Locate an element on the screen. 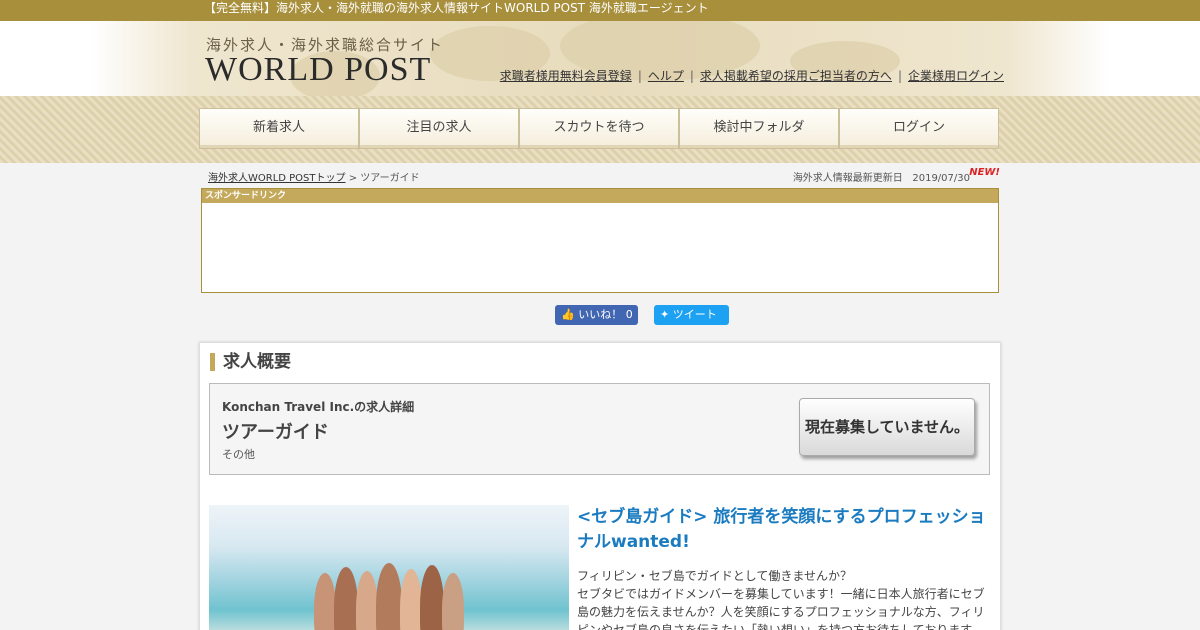 The width and height of the screenshot is (1200, 630). recruitment-status-badge: 現在募集していません。 is located at coordinates (887, 427).